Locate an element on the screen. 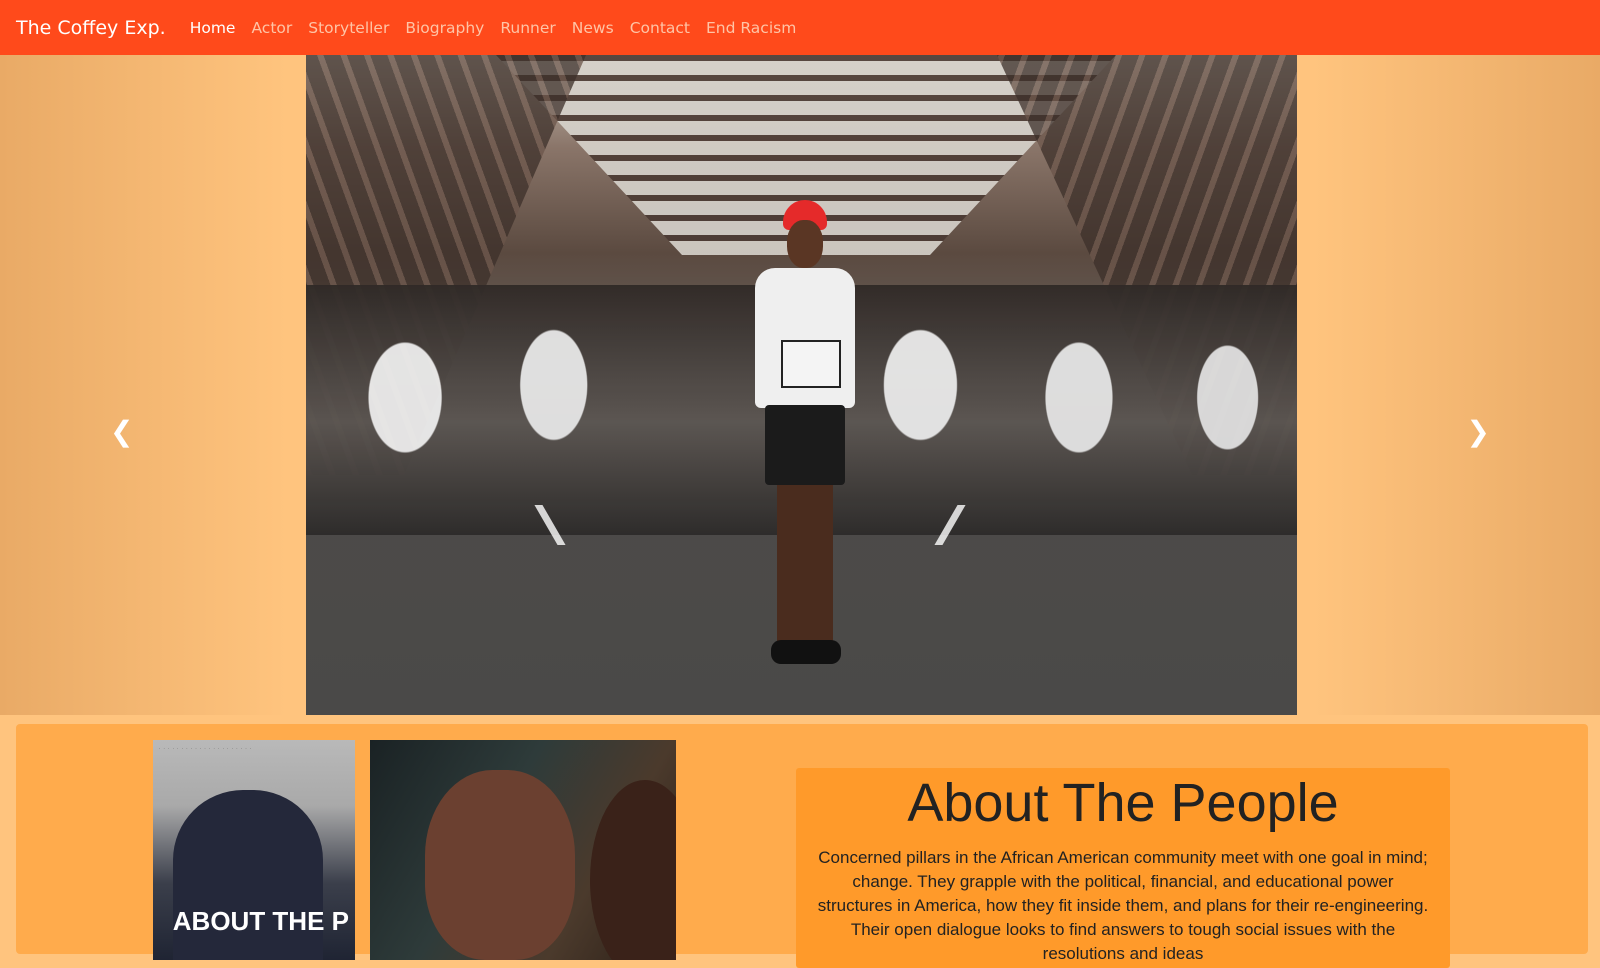 Image resolution: width=1600 pixels, height=968 pixels. runner-shoes is located at coordinates (806, 652).